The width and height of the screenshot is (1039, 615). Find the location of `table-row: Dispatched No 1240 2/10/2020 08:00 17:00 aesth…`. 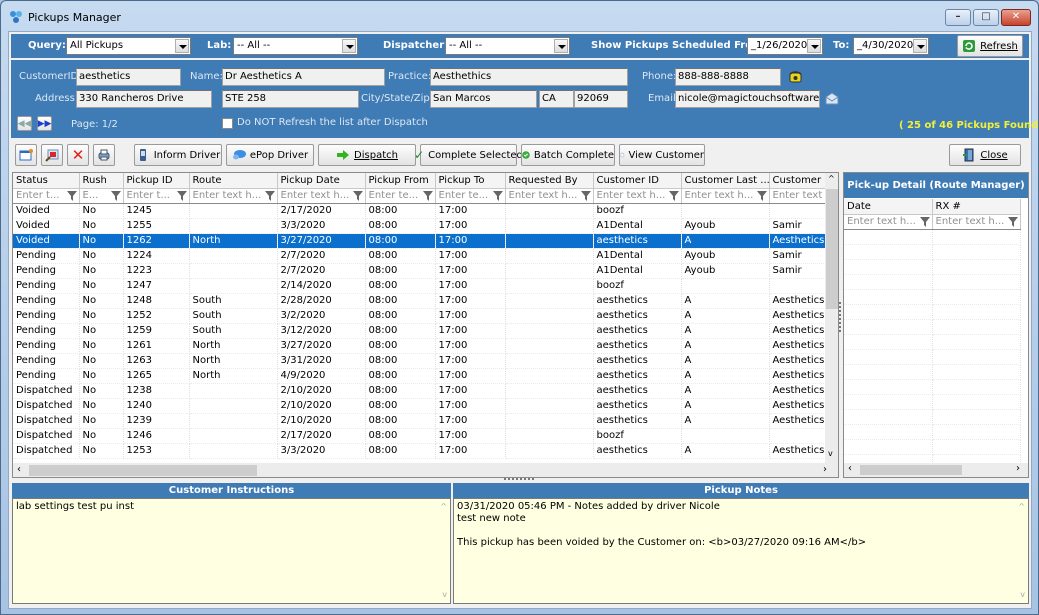

table-row: Dispatched No 1240 2/10/2020 08:00 17:00 aesth… is located at coordinates (419, 406).